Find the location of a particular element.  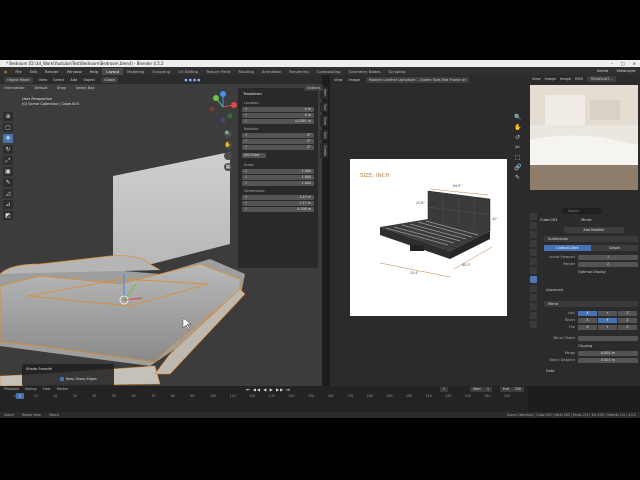

preview-menu-view: View is located at coordinates (536, 79).